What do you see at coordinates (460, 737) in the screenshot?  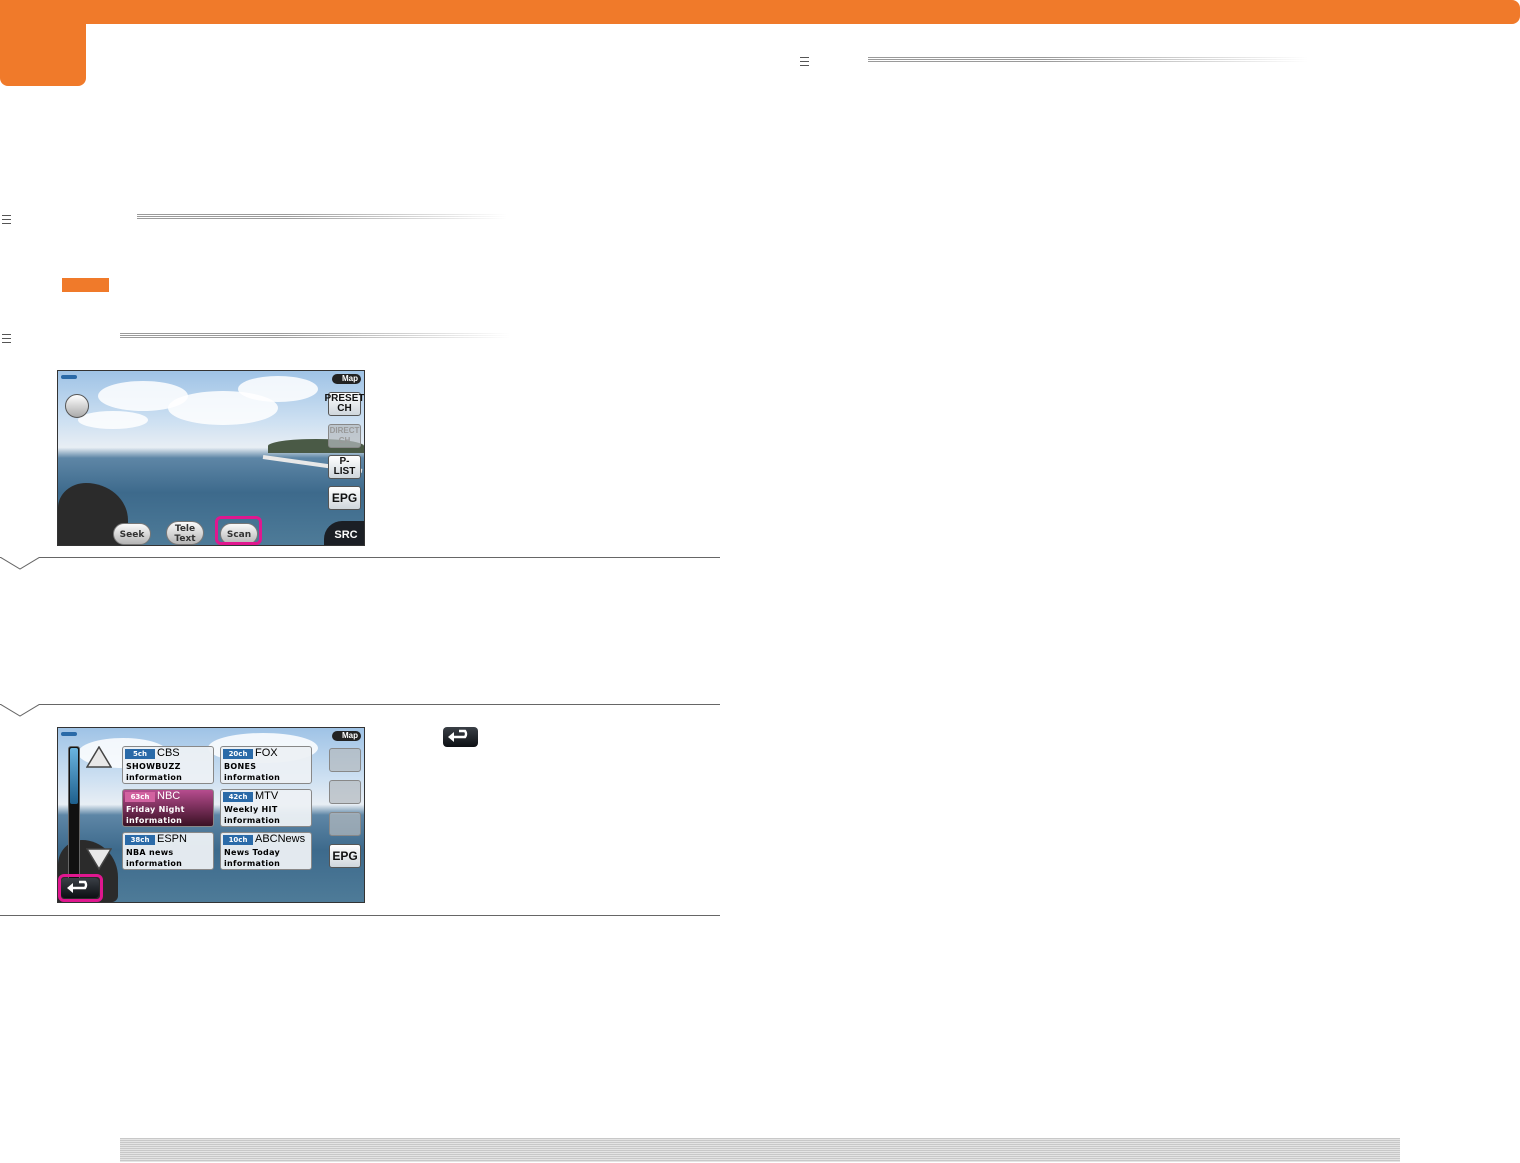 I see `back-arrow-icon` at bounding box center [460, 737].